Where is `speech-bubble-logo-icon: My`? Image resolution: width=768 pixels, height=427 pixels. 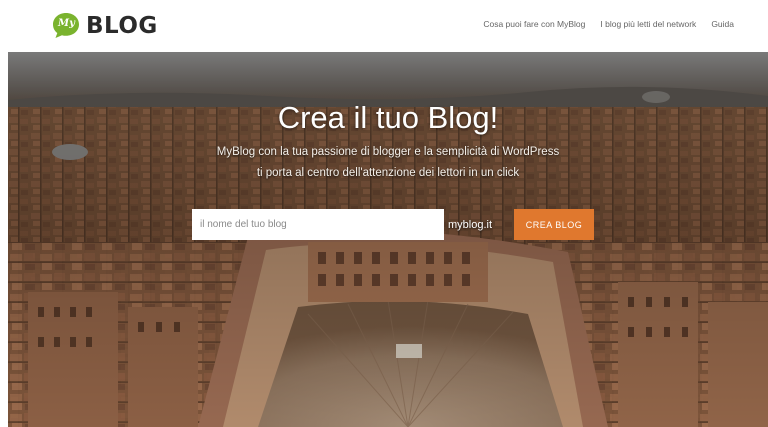 speech-bubble-logo-icon: My is located at coordinates (66, 25).